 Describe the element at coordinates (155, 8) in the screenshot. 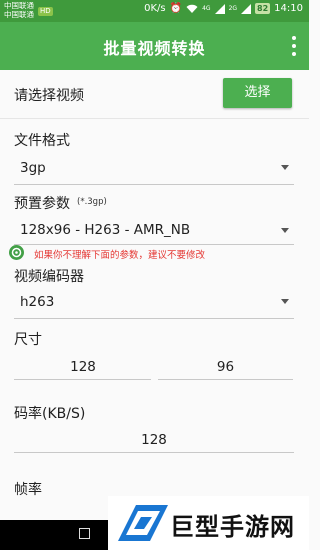

I see `network-speed: 0K/s` at that location.